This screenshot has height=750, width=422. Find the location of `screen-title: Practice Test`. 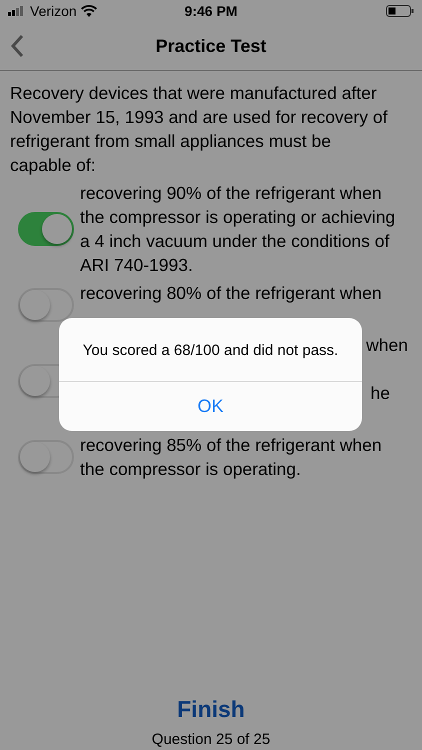

screen-title: Practice Test is located at coordinates (211, 46).